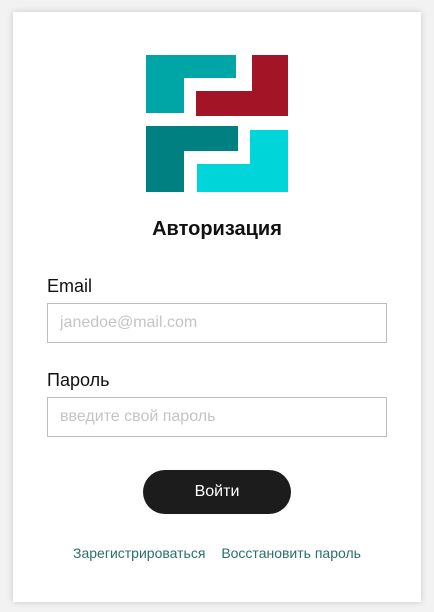  What do you see at coordinates (217, 492) in the screenshot?
I see `login-button: Войти` at bounding box center [217, 492].